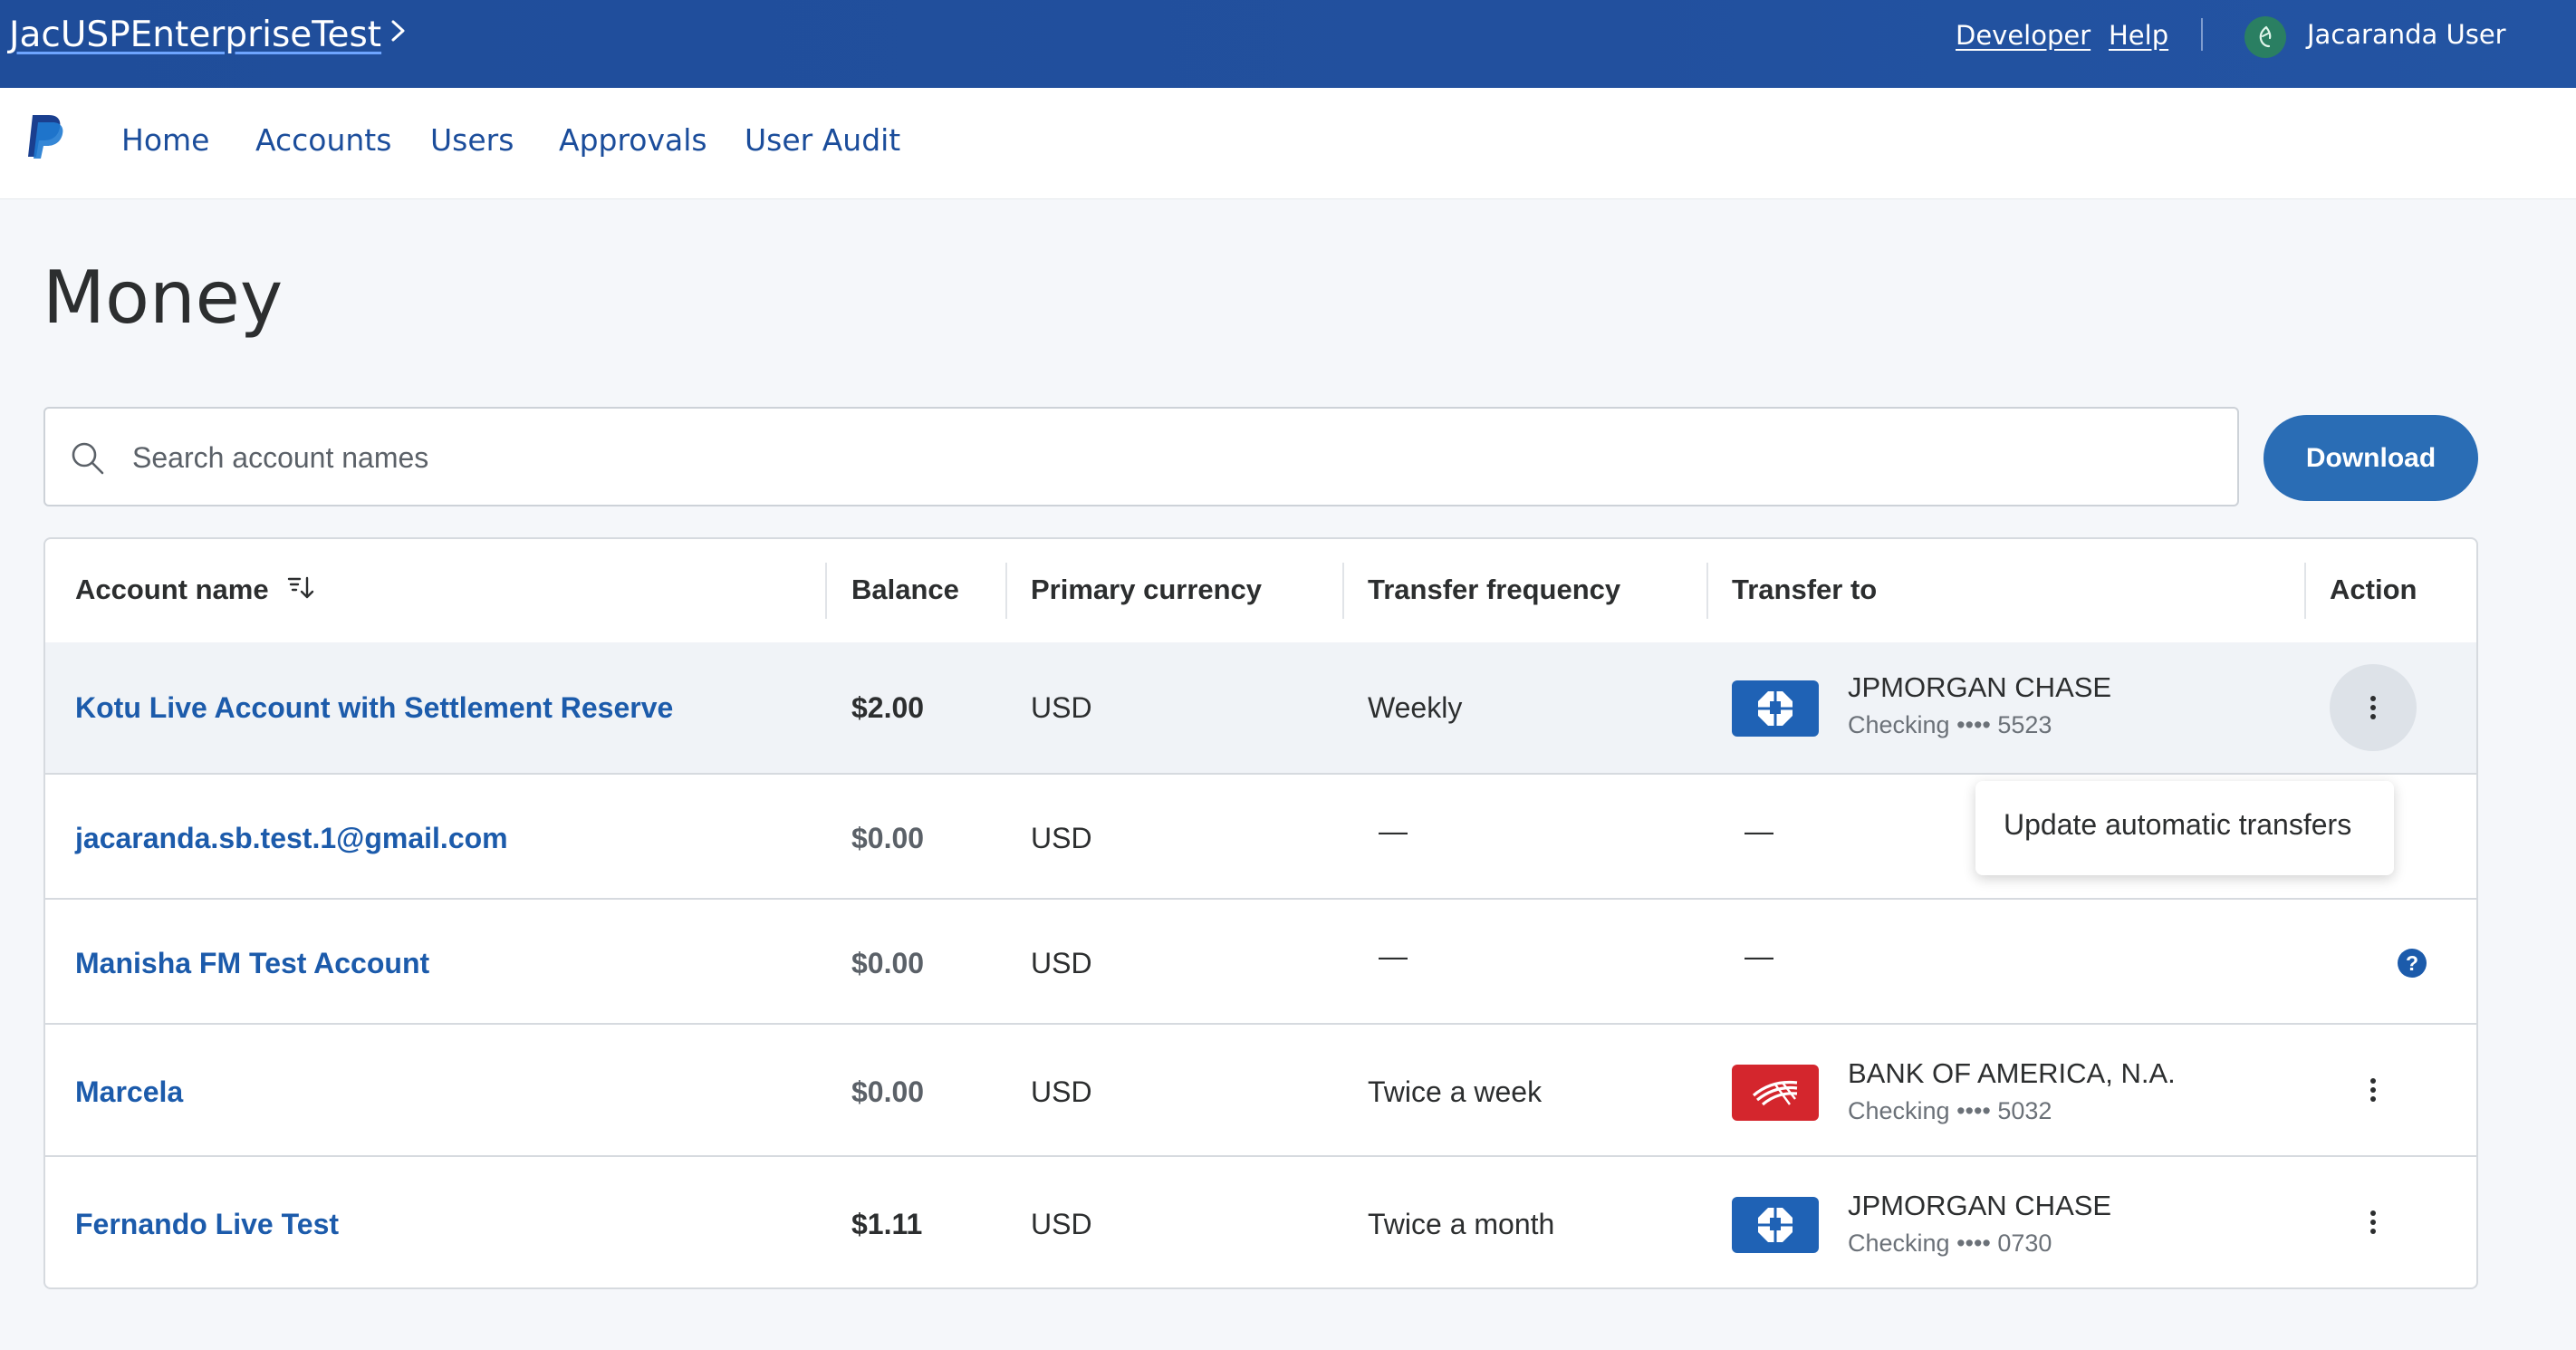  I want to click on search-icon, so click(88, 458).